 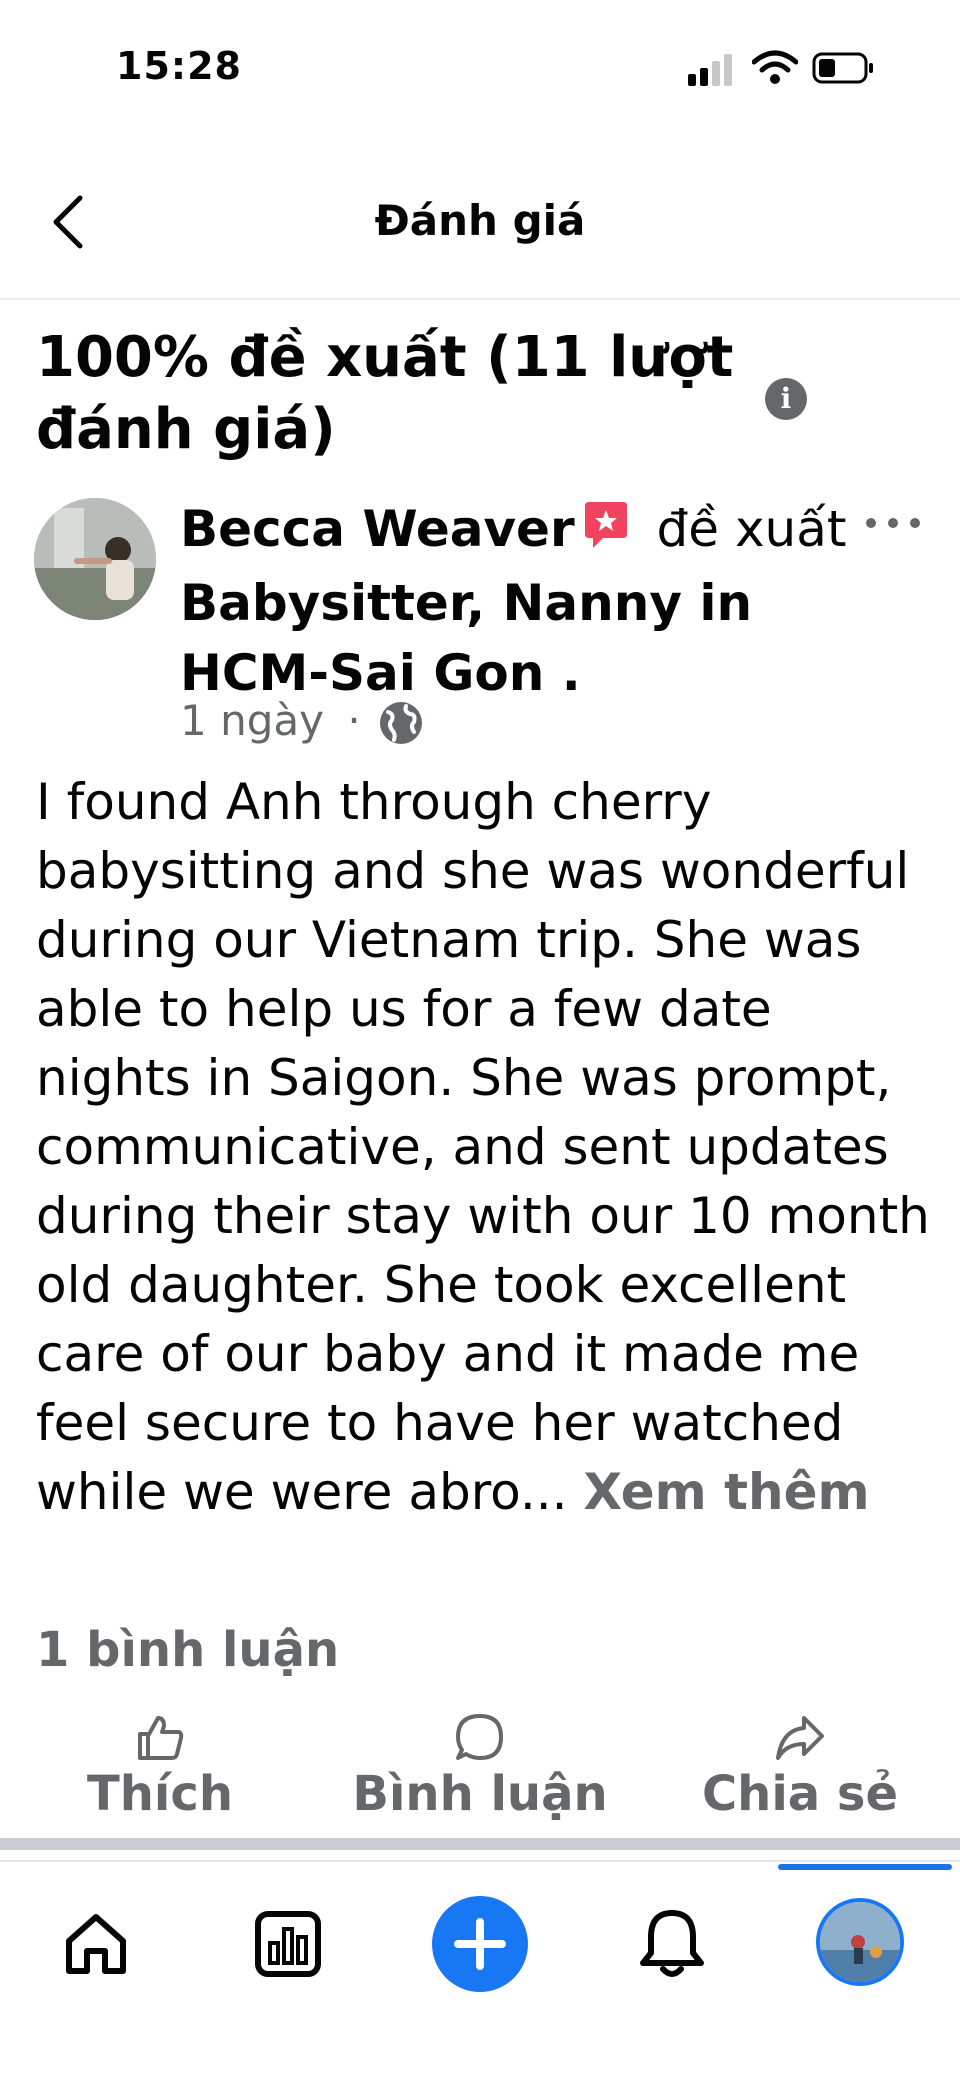 I want to click on recommend-verb: đề xuất, so click(x=751, y=529).